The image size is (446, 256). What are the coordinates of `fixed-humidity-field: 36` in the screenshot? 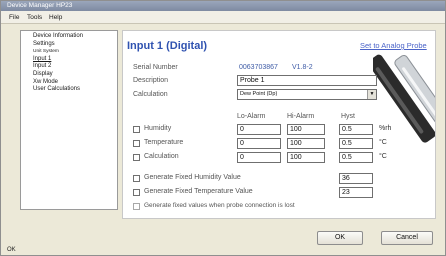 It's located at (356, 178).